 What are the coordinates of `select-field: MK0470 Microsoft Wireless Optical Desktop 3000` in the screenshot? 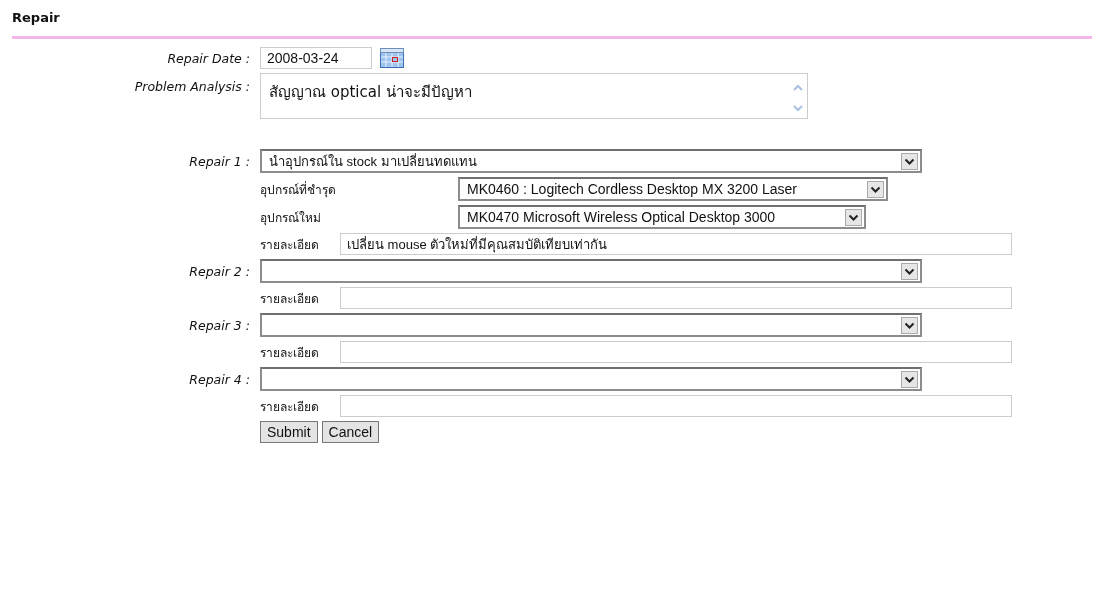 It's located at (662, 217).